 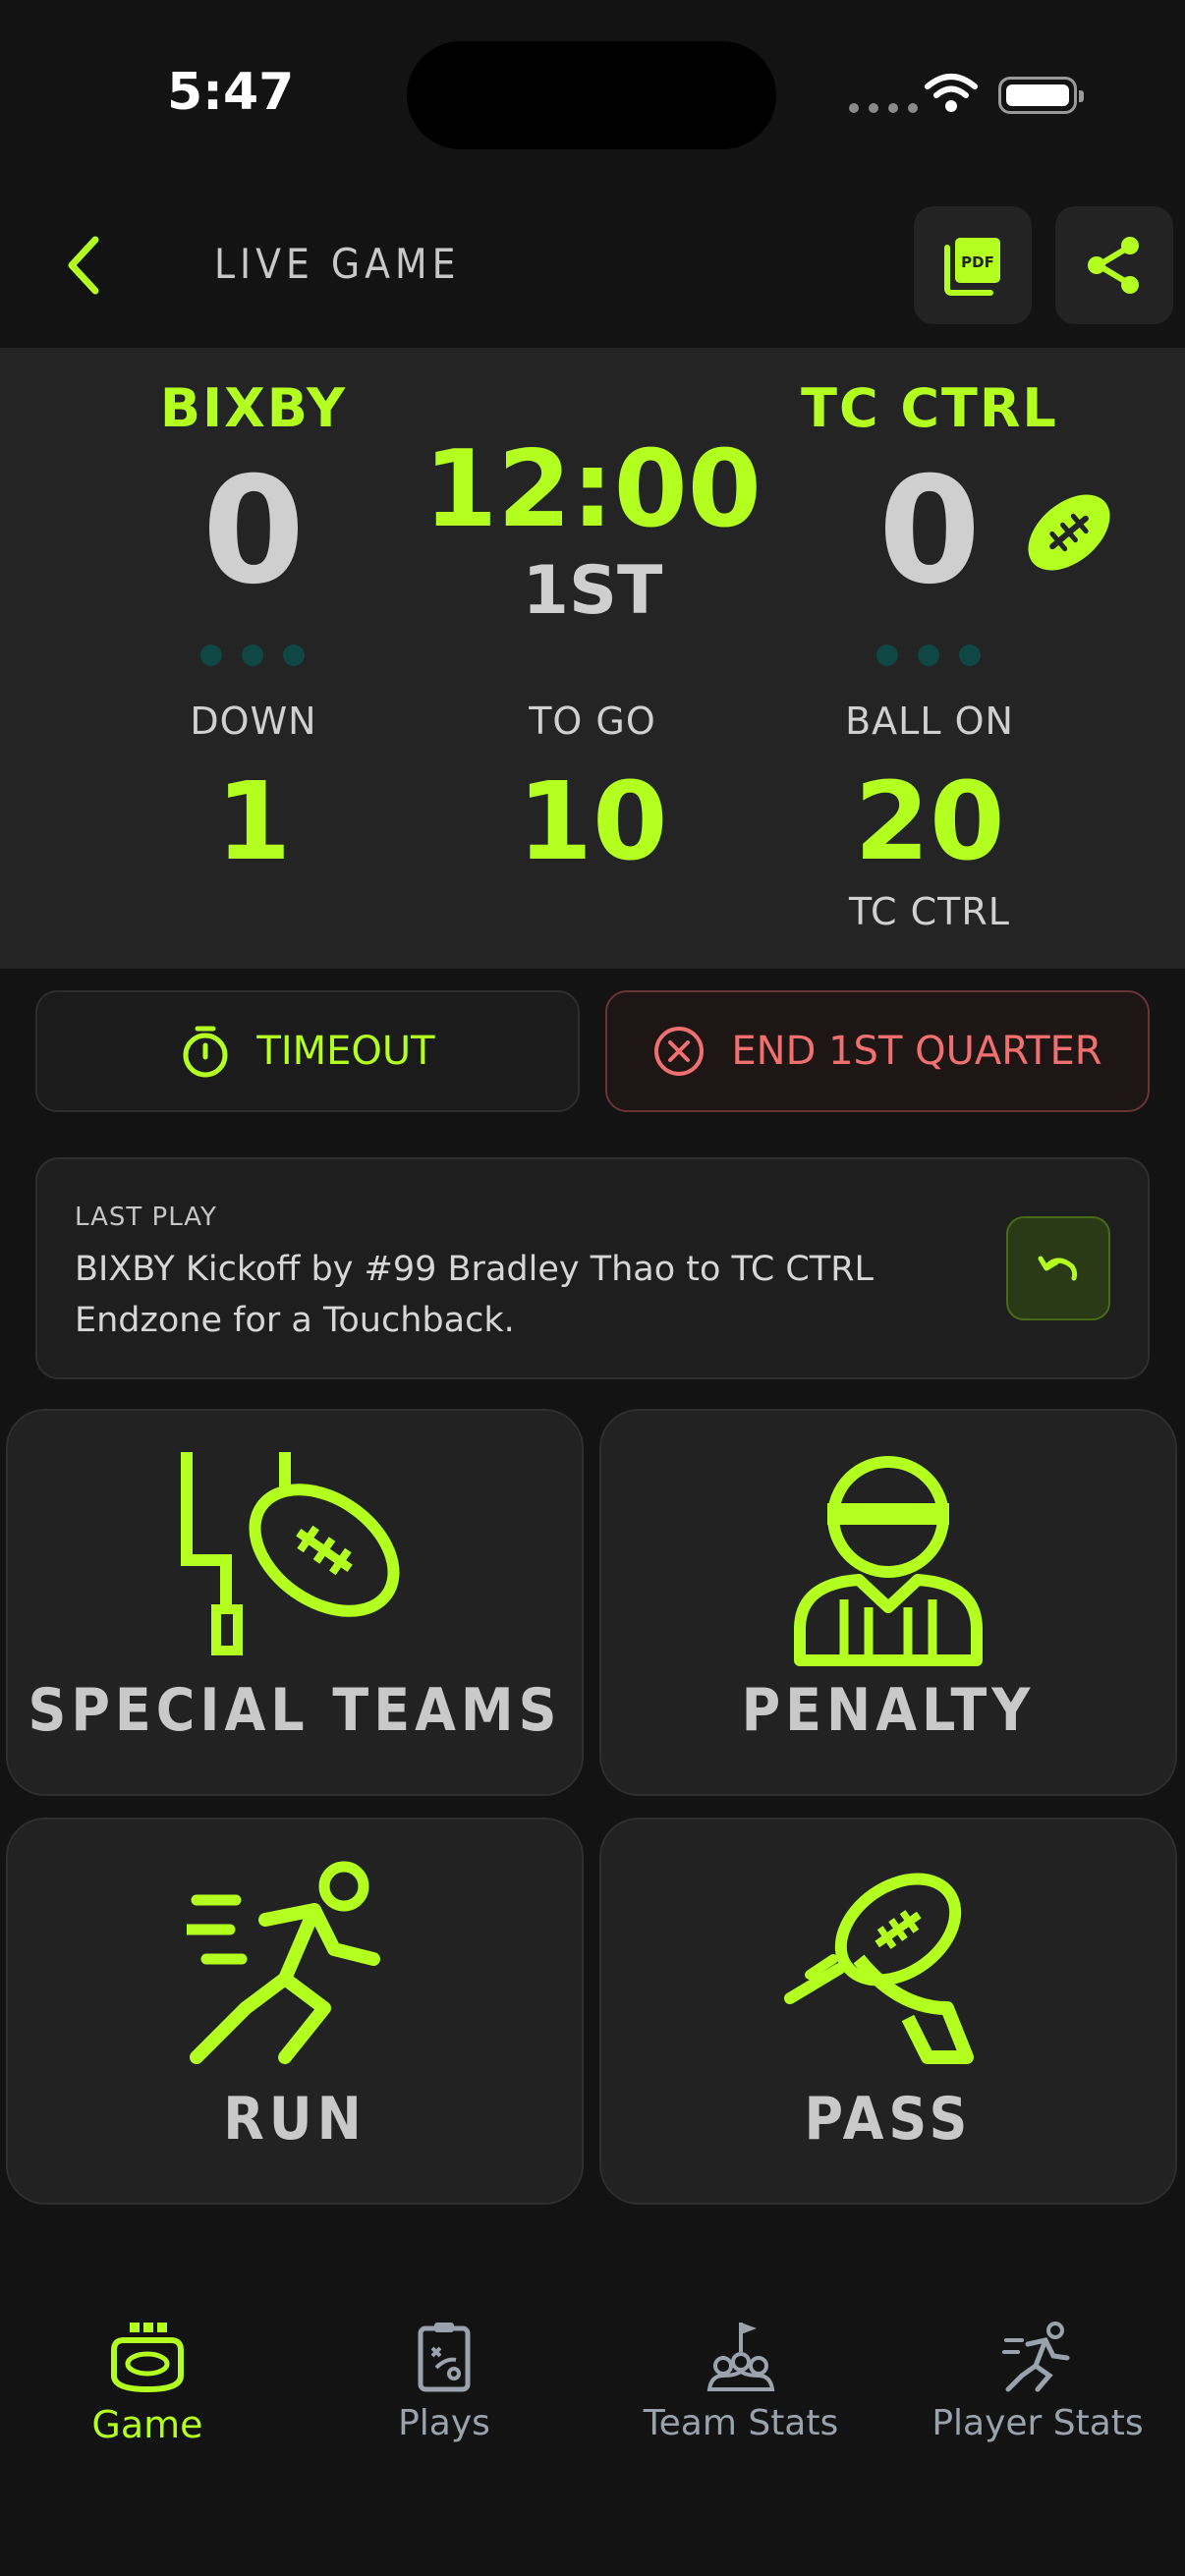 What do you see at coordinates (338, 264) in the screenshot?
I see `page-title: LIVE GAME` at bounding box center [338, 264].